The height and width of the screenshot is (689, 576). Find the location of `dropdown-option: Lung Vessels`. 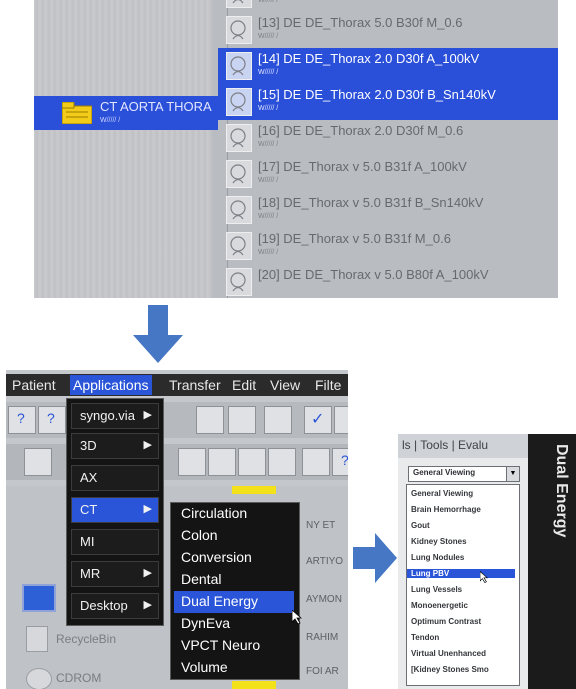

dropdown-option: Lung Vessels is located at coordinates (436, 589).